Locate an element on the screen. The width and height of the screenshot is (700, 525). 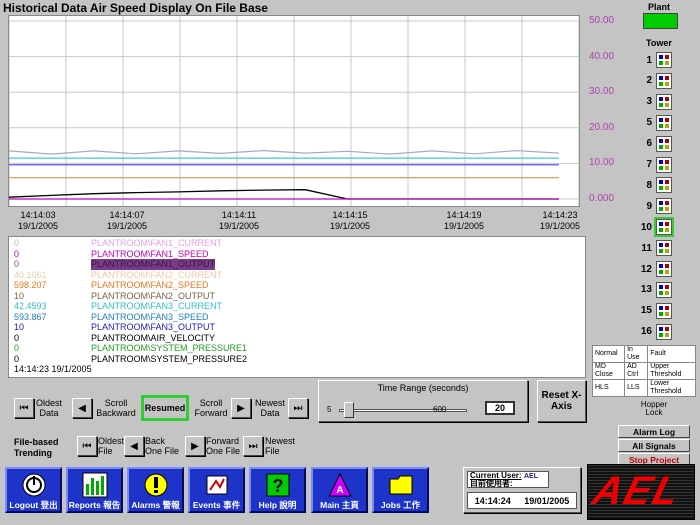
x-tick-label: 14:14:03 19/1/2005 is located at coordinates (38, 220).